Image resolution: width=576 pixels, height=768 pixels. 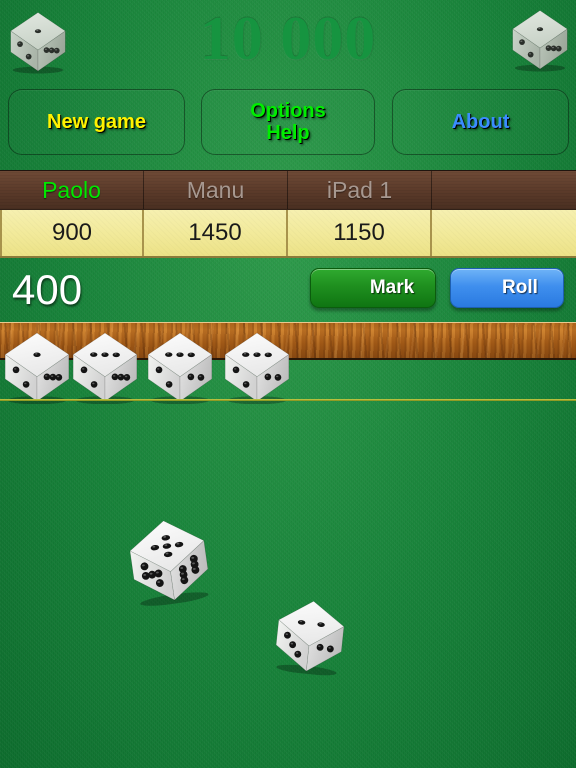 I want to click on help-label: Help, so click(x=288, y=133).